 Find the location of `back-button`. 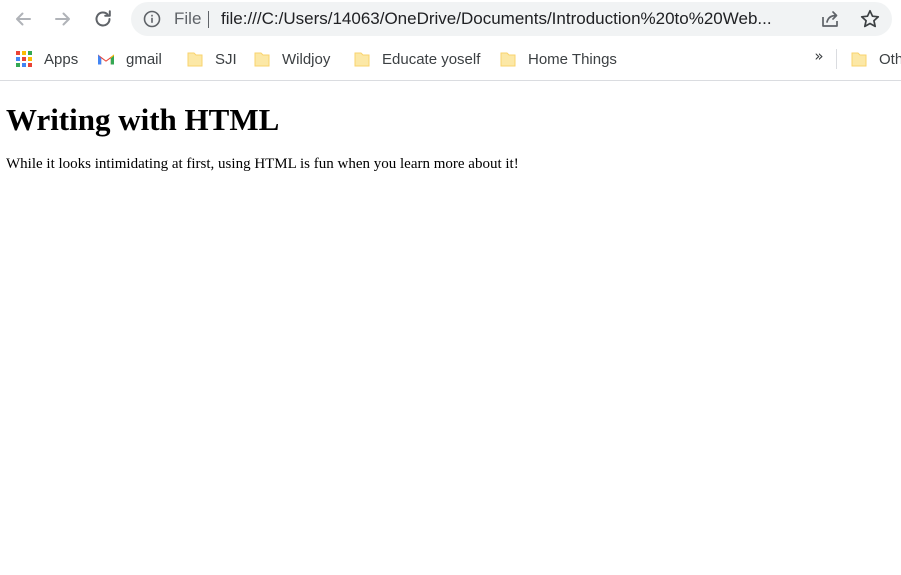

back-button is located at coordinates (23, 19).